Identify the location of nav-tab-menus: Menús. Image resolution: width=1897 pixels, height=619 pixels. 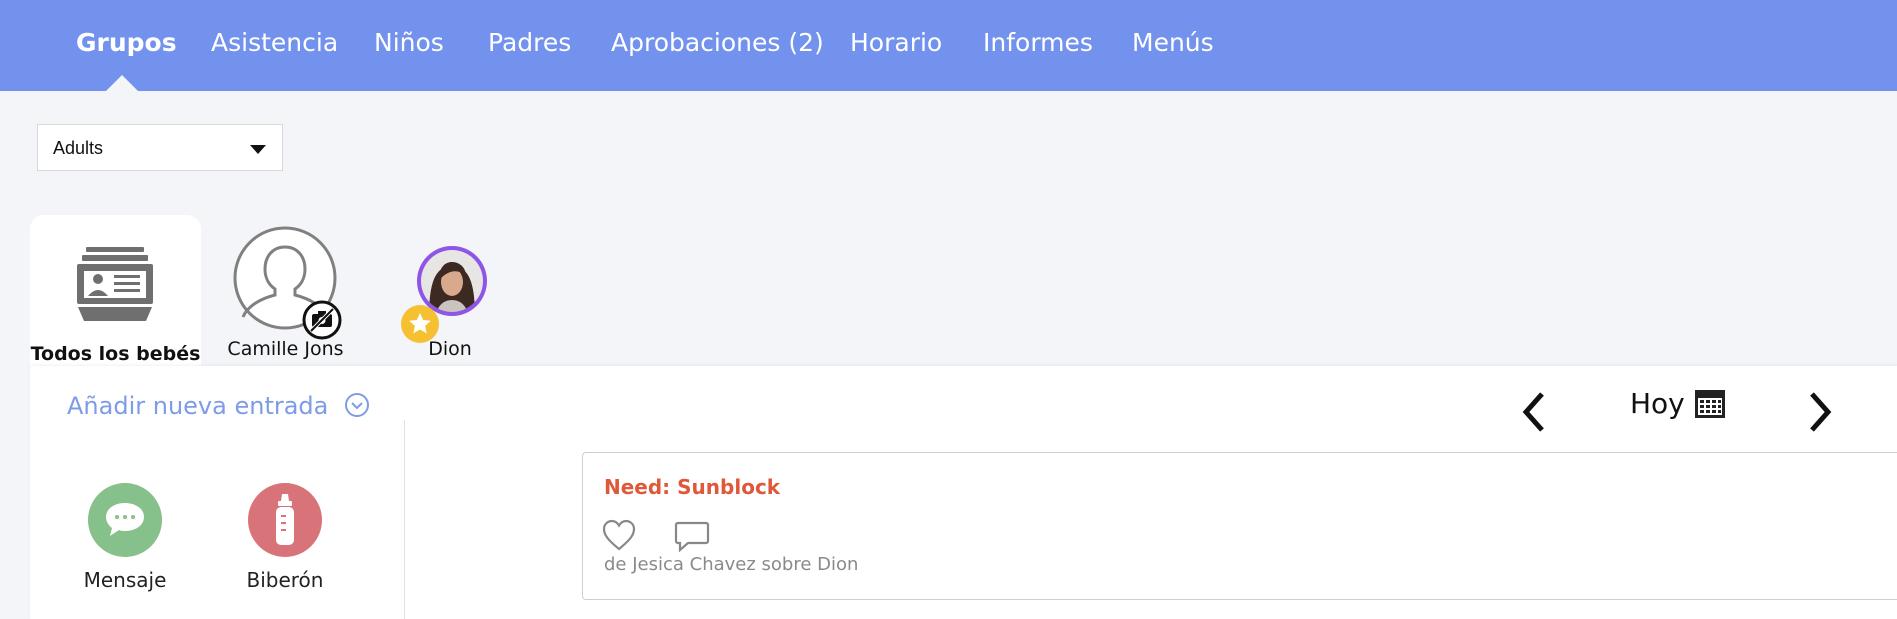
(1173, 42).